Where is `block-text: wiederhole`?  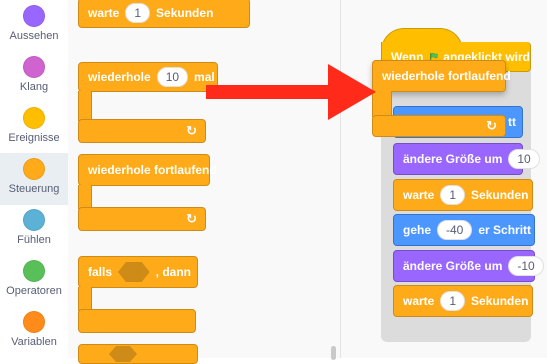 block-text: wiederhole is located at coordinates (119, 77).